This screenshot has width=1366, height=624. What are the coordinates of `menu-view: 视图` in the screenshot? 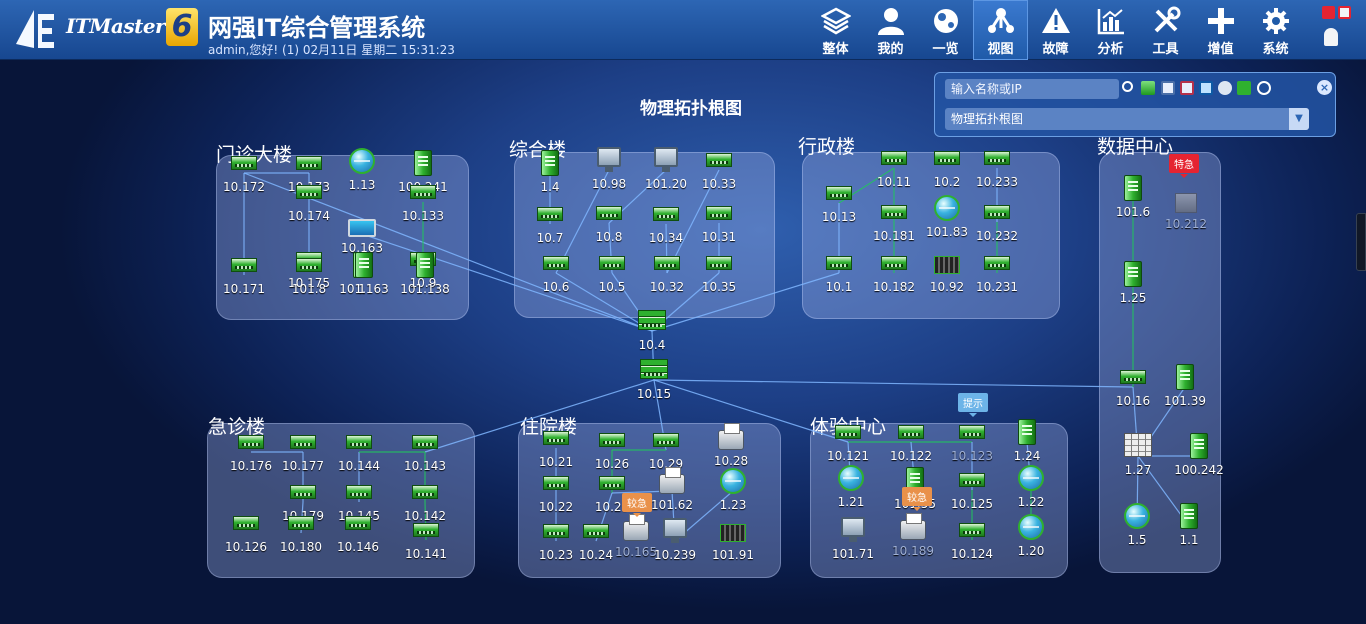 It's located at (1000, 30).